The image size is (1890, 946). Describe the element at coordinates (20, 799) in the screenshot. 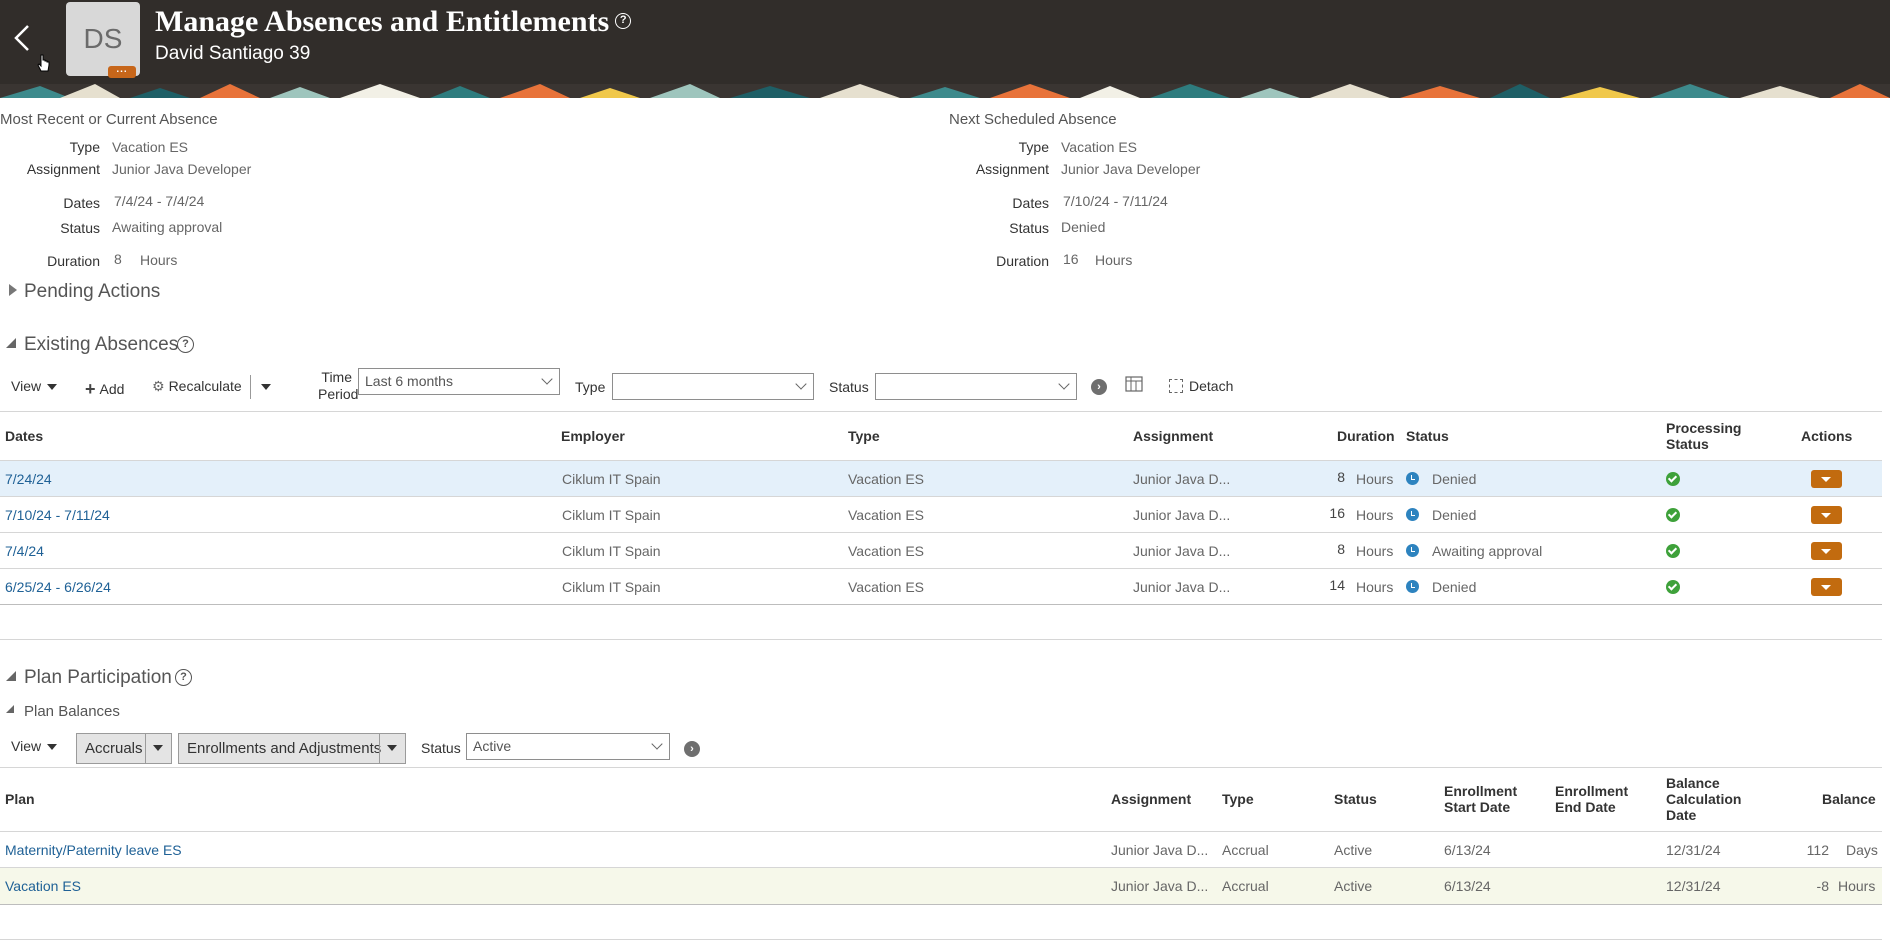

I see `col-plan: Plan` at that location.